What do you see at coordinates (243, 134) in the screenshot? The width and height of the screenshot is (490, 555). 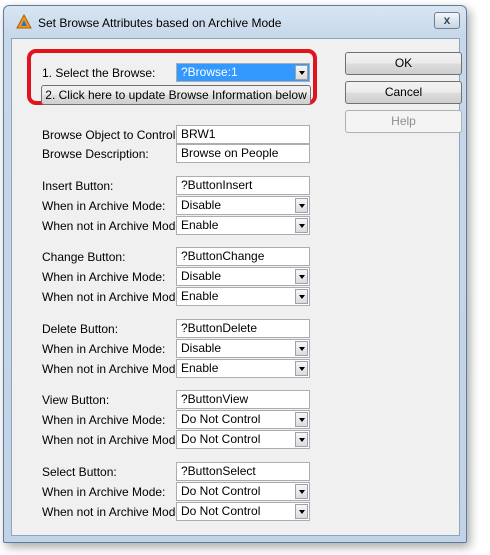 I see `browse-object-field: BRW1` at bounding box center [243, 134].